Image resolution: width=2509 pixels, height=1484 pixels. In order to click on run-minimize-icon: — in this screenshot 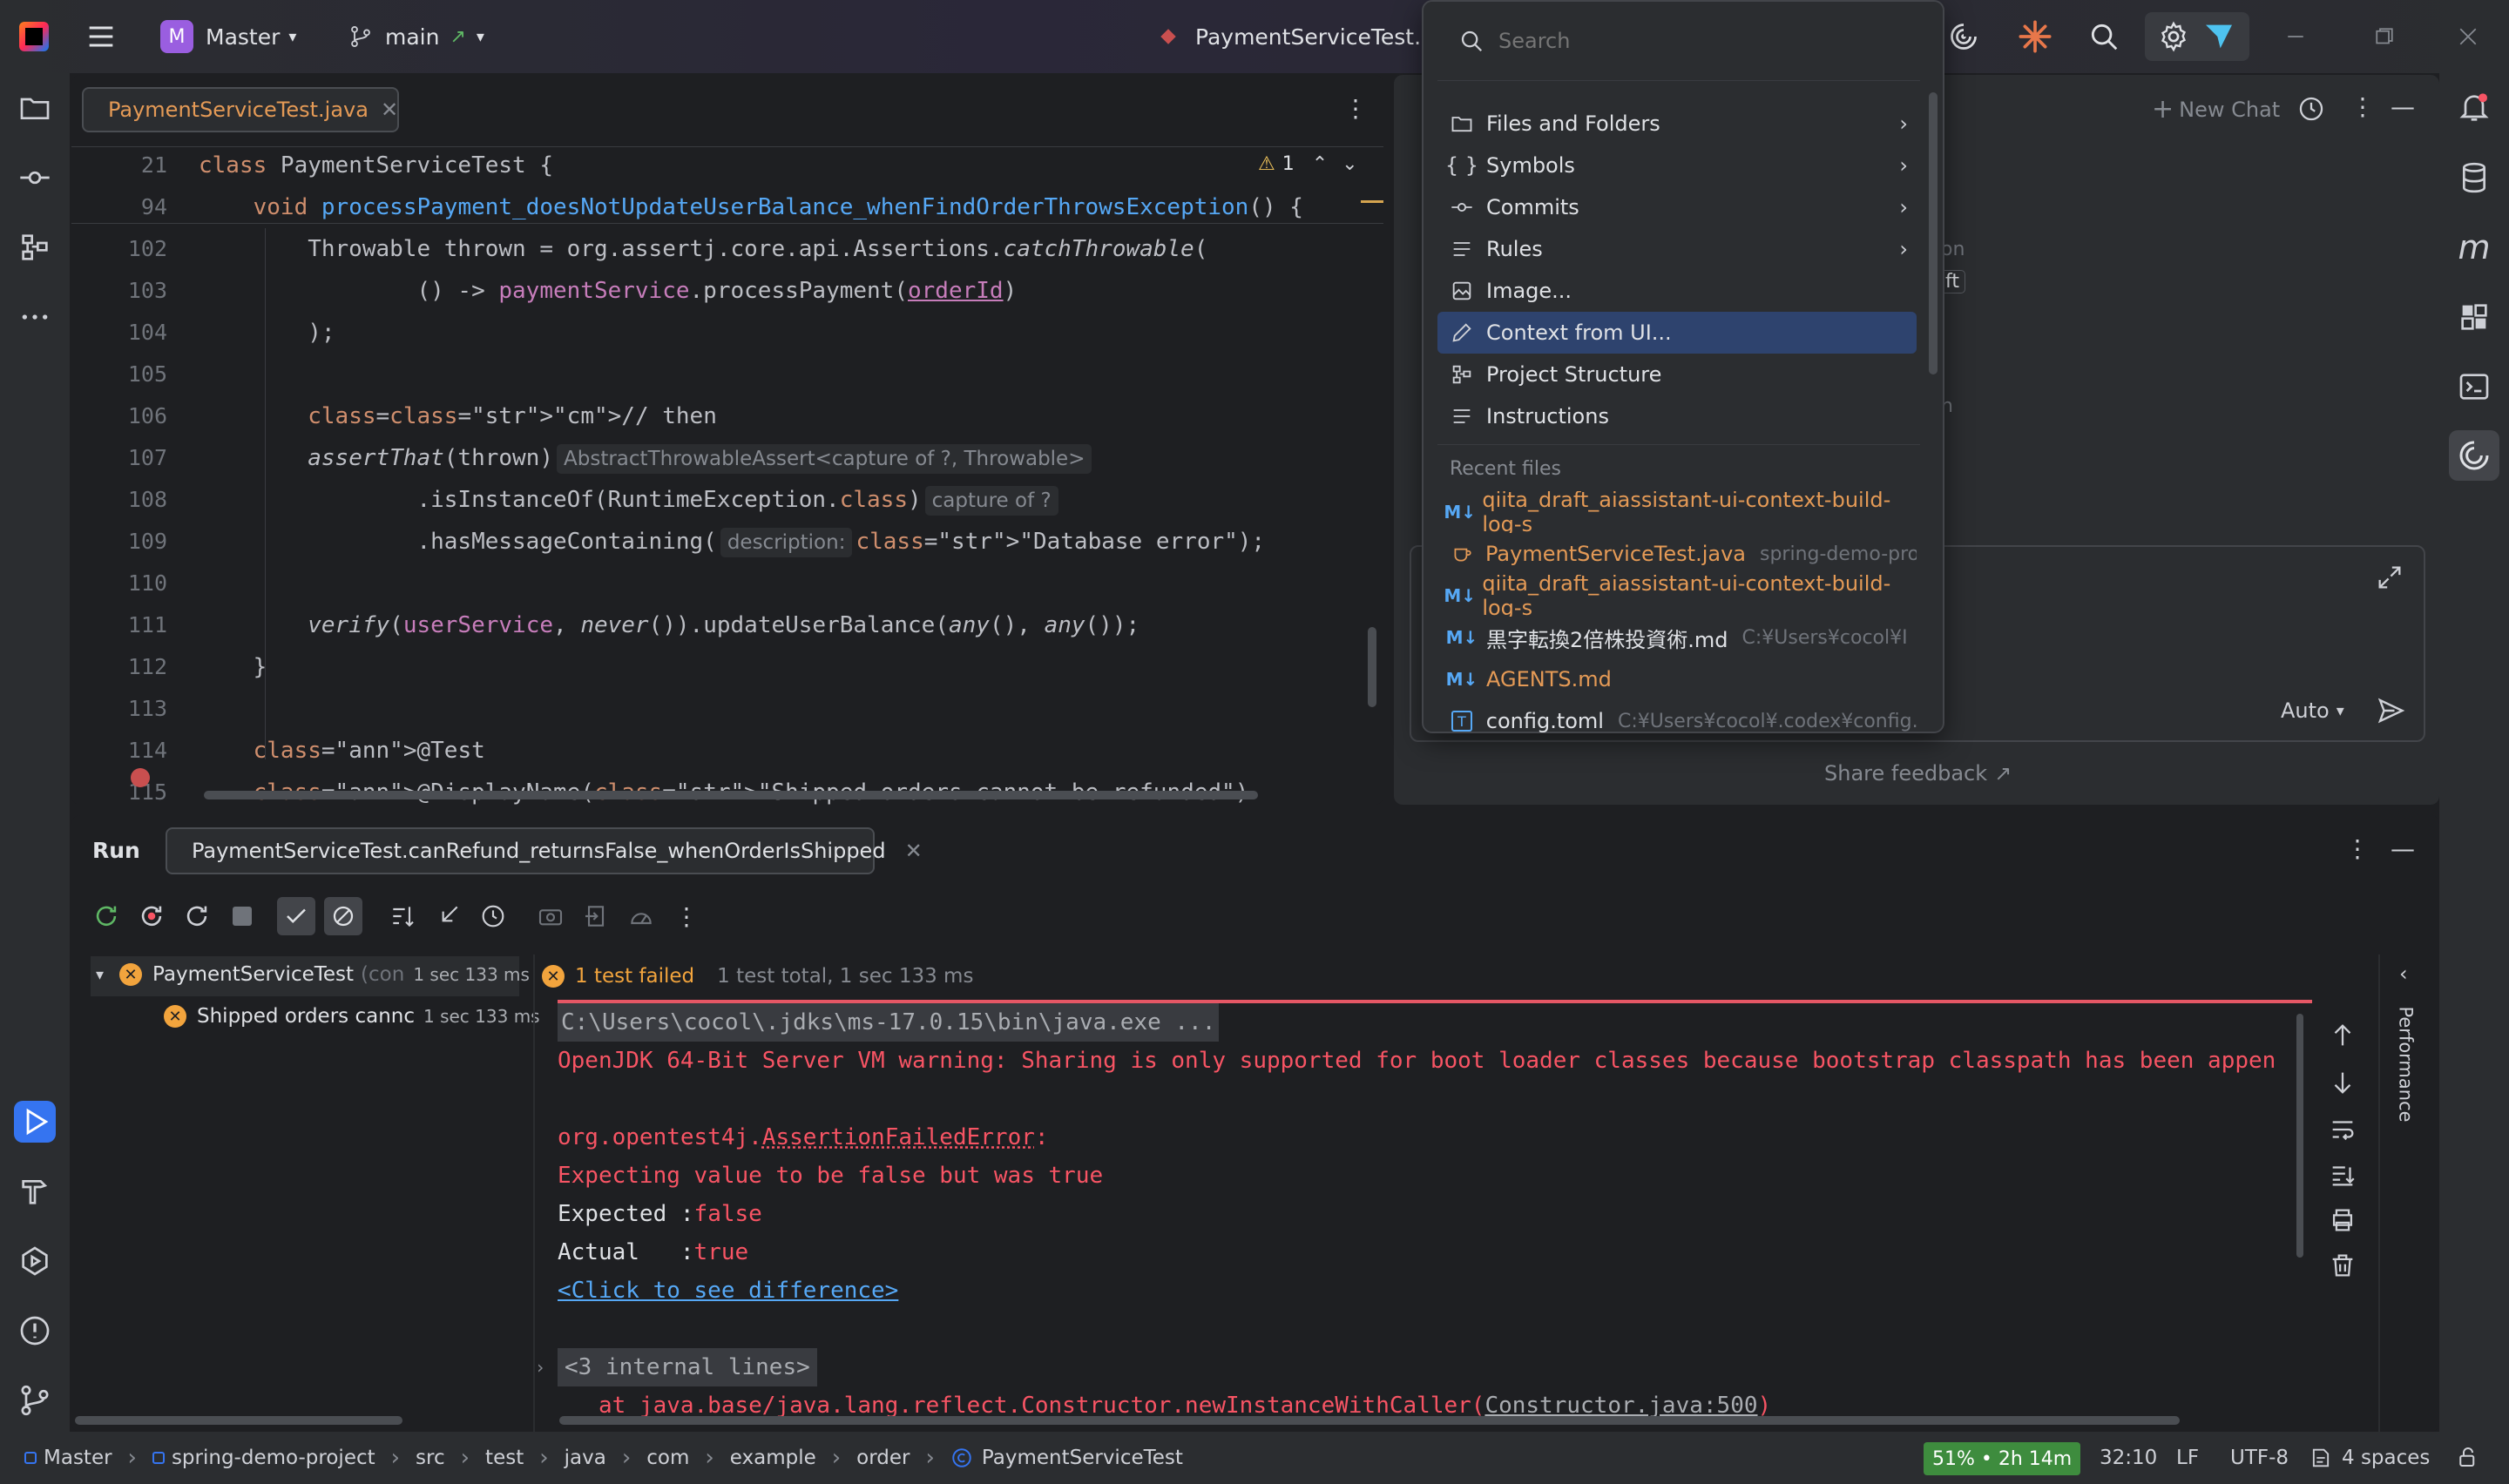, I will do `click(2403, 848)`.